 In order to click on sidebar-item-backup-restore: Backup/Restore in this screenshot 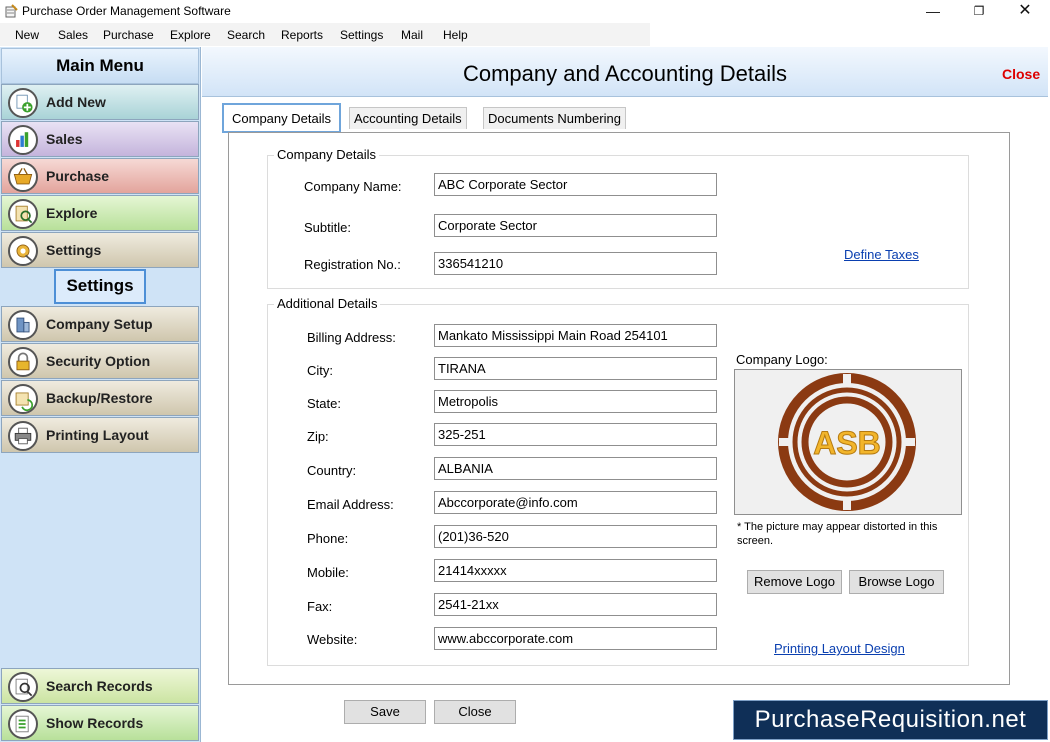, I will do `click(100, 398)`.